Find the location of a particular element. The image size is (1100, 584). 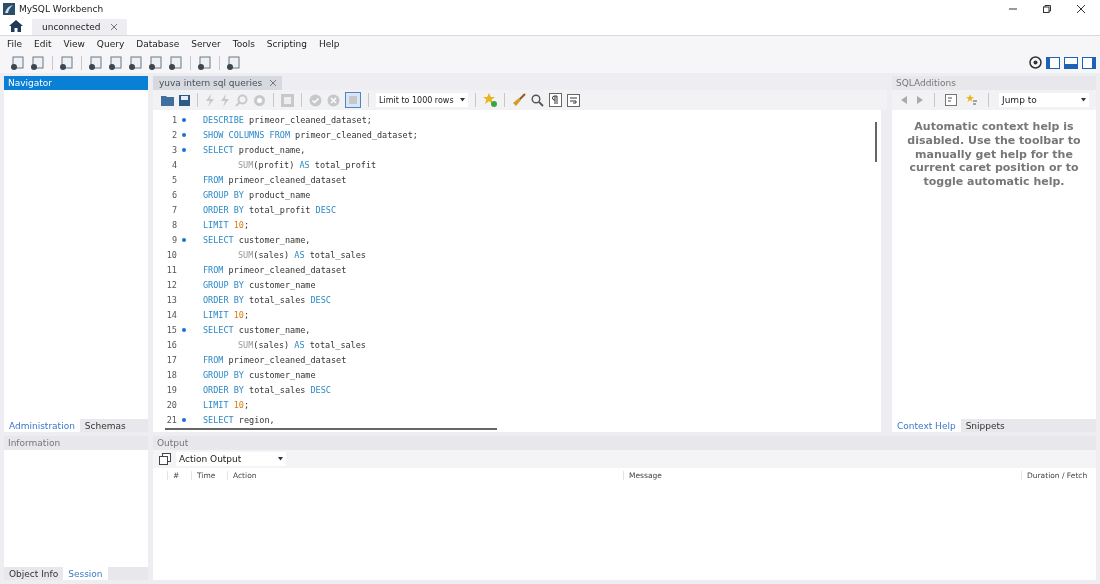

line-number: 9 is located at coordinates (173, 239).